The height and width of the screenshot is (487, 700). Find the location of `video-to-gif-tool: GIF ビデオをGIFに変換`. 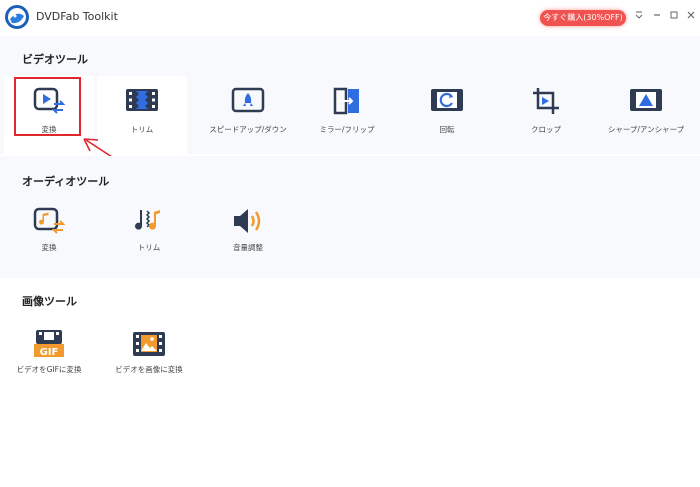

video-to-gif-tool: GIF ビデオをGIFに変換 is located at coordinates (49, 362).